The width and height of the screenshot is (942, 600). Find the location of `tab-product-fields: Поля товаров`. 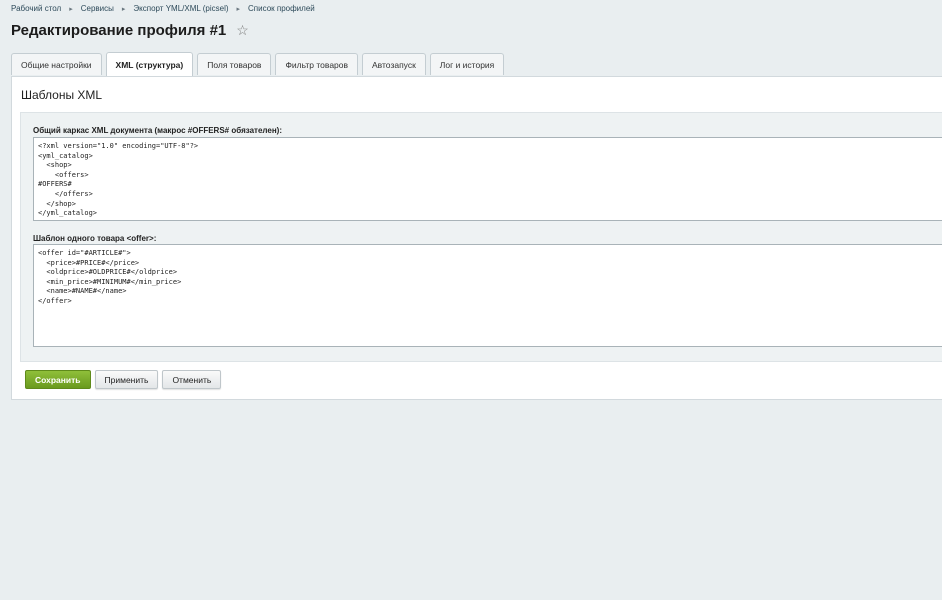

tab-product-fields: Поля товаров is located at coordinates (234, 64).